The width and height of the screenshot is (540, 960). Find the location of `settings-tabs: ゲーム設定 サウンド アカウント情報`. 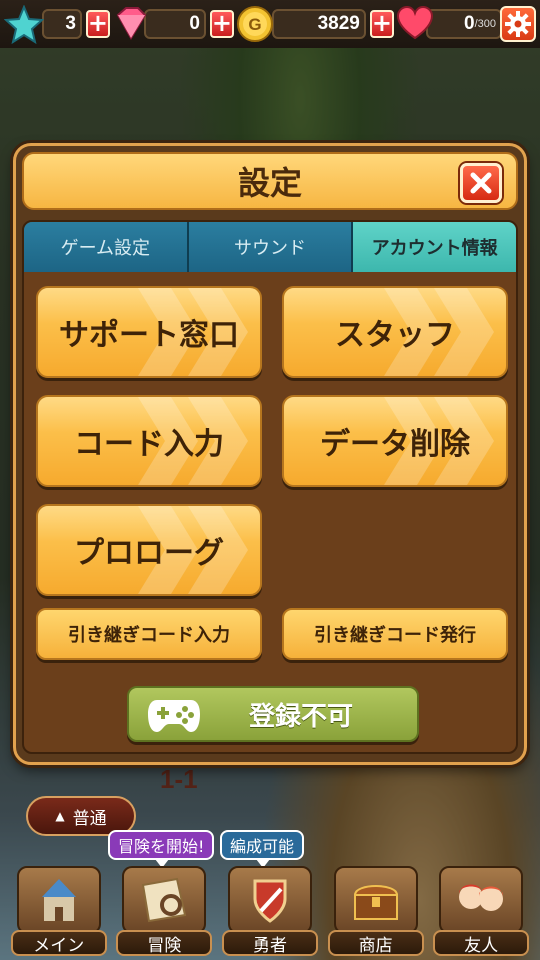

settings-tabs: ゲーム設定 サウンド アカウント情報 is located at coordinates (270, 247).